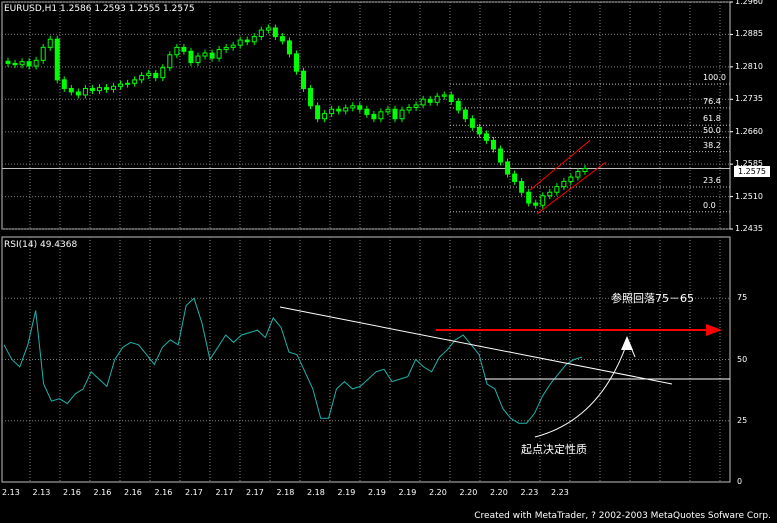 This screenshot has height=523, width=777. What do you see at coordinates (749, 228) in the screenshot?
I see `price-axis-label: 1.2435` at bounding box center [749, 228].